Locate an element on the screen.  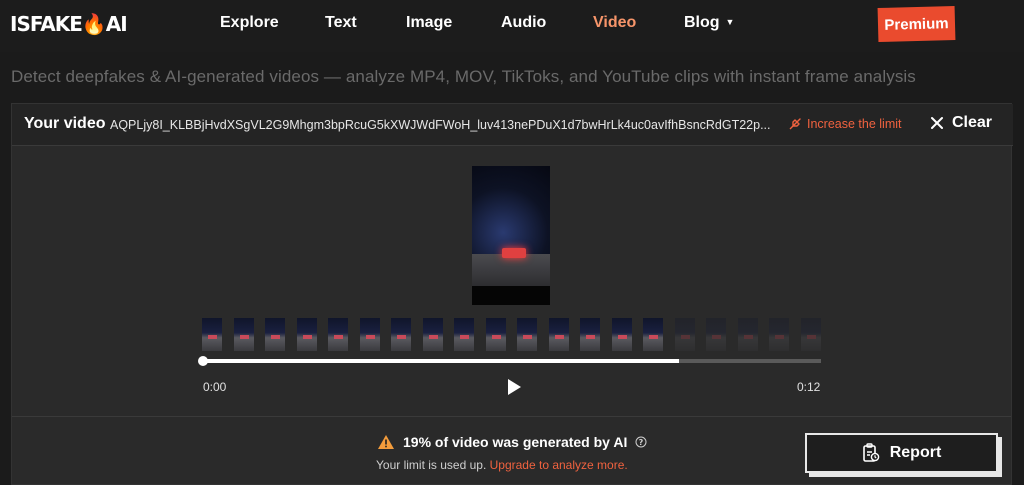
nav-audio: Audio is located at coordinates (523, 23).